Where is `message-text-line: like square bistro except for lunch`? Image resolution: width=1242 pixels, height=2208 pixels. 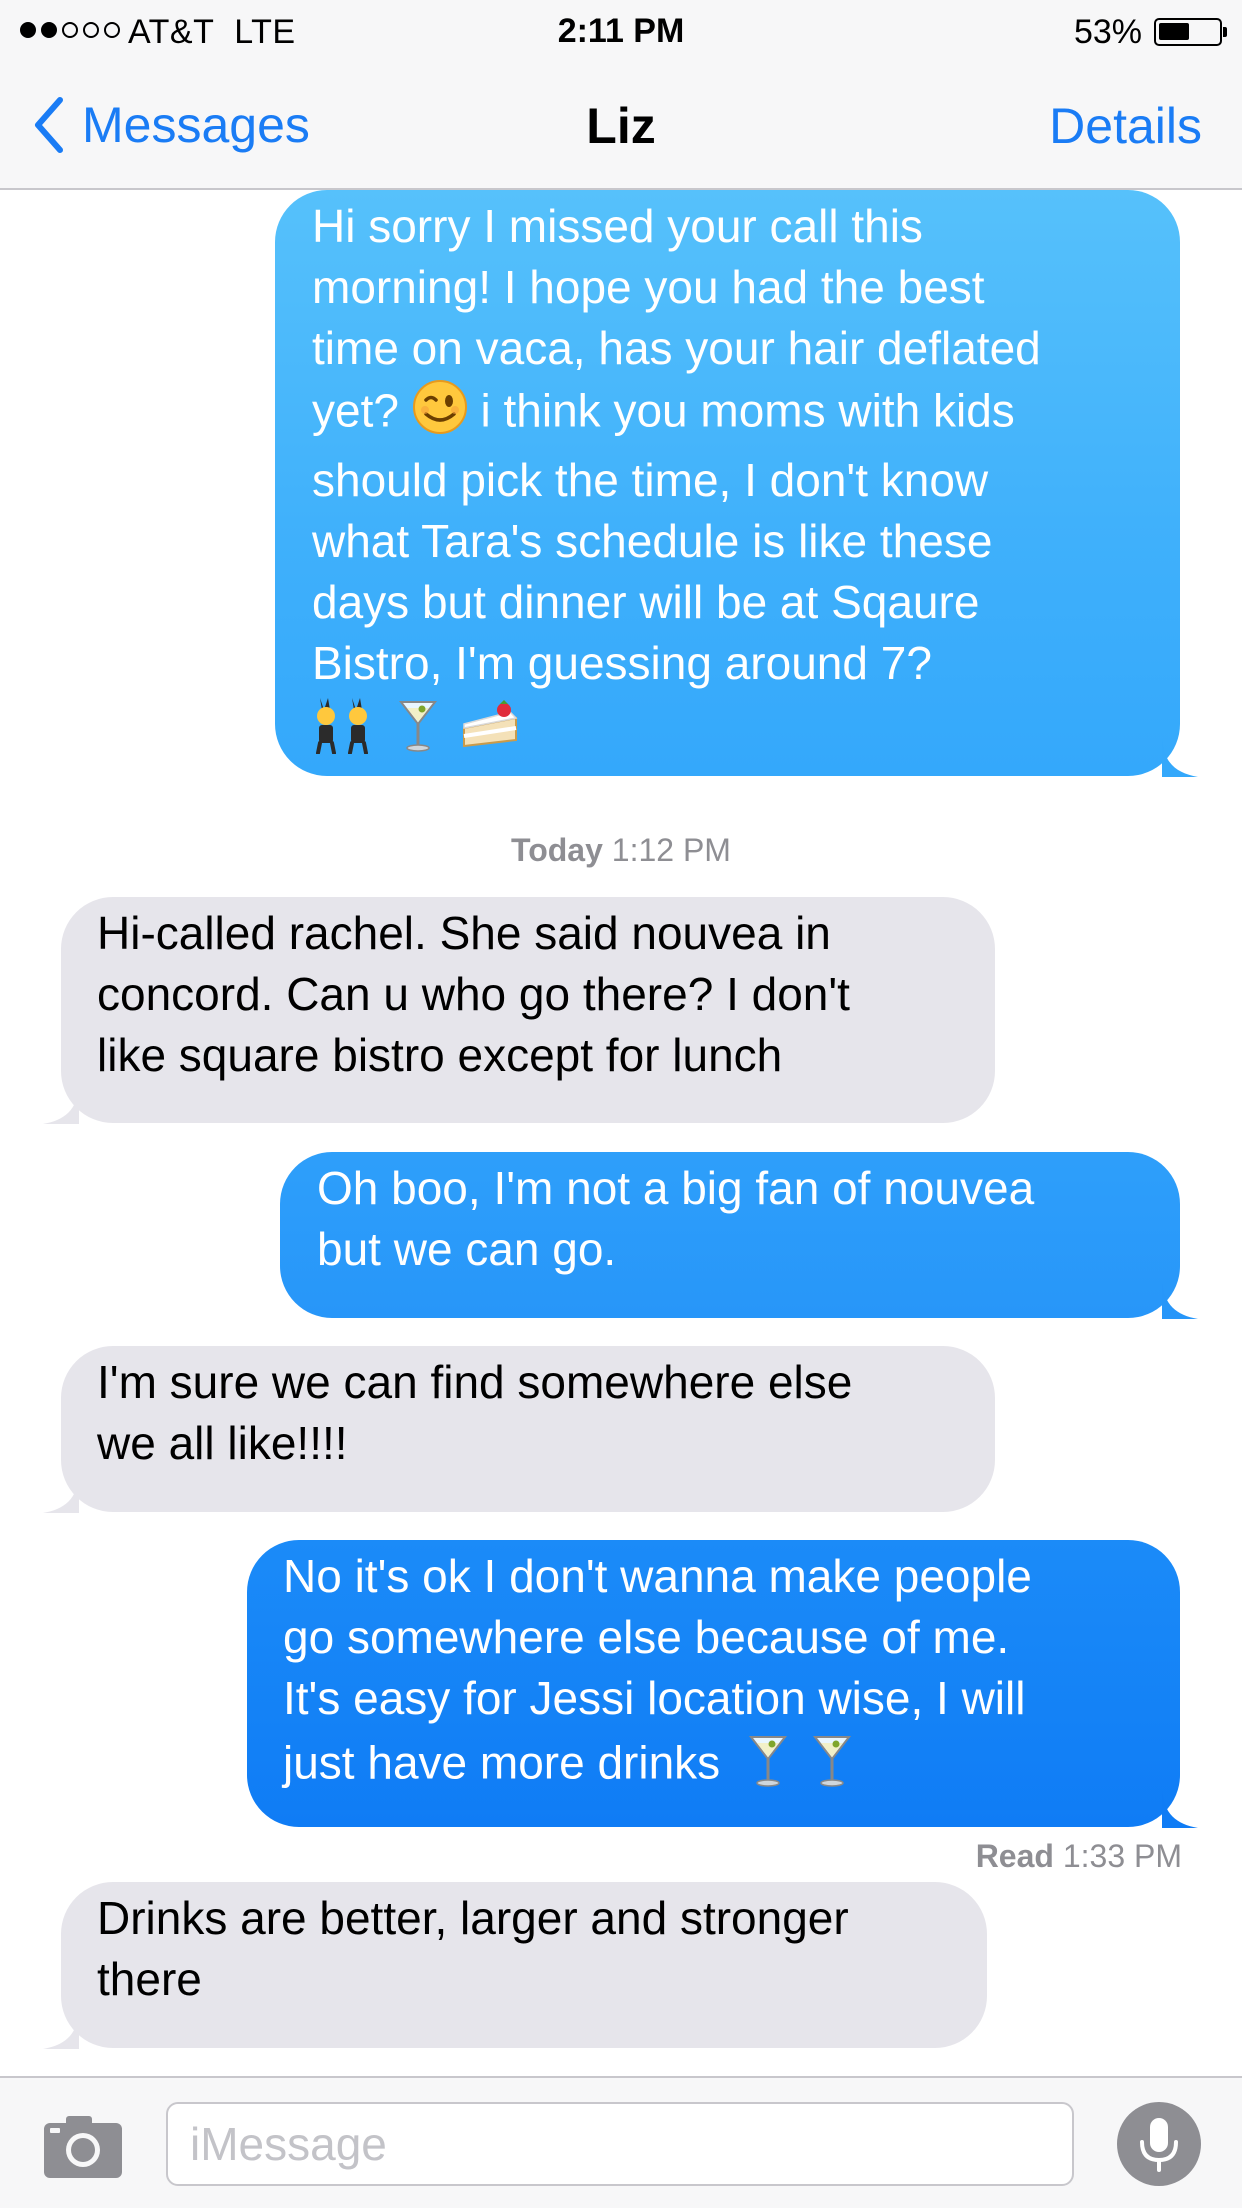
message-text-line: like square bistro except for lunch is located at coordinates (440, 1055).